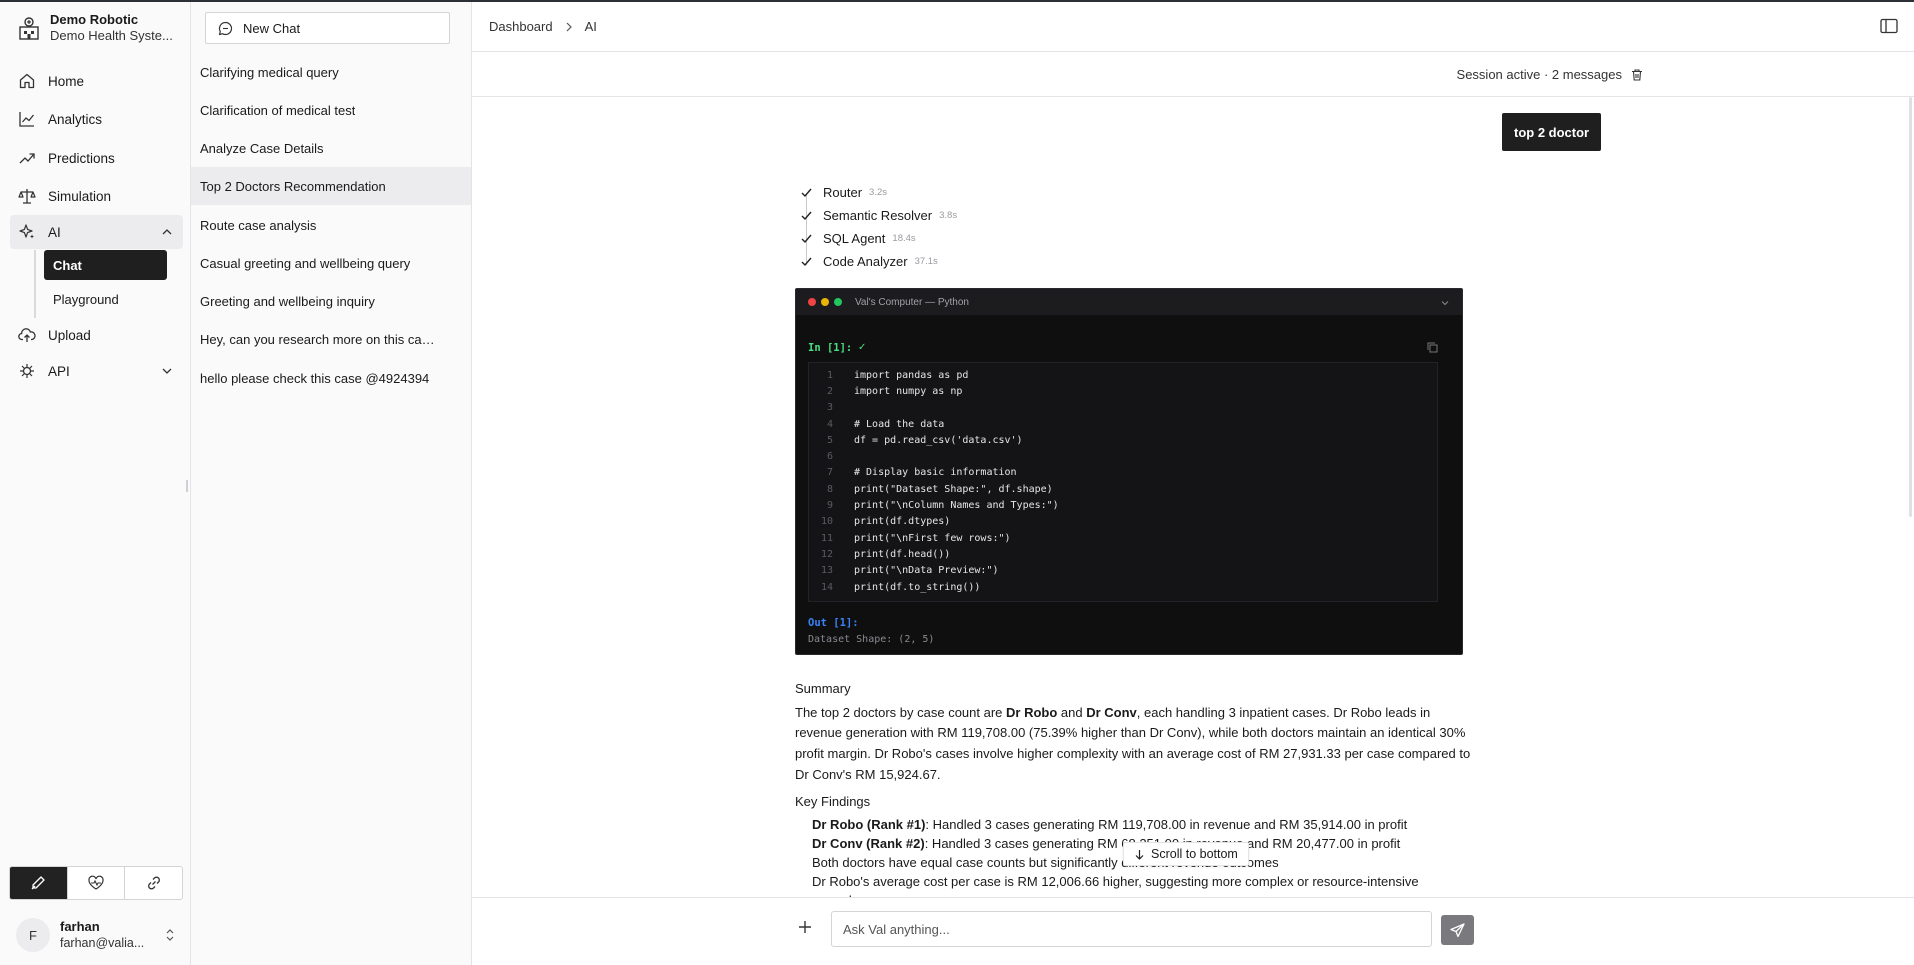  Describe the element at coordinates (331, 148) in the screenshot. I see `chat-history-item: Analyze Case Details` at that location.